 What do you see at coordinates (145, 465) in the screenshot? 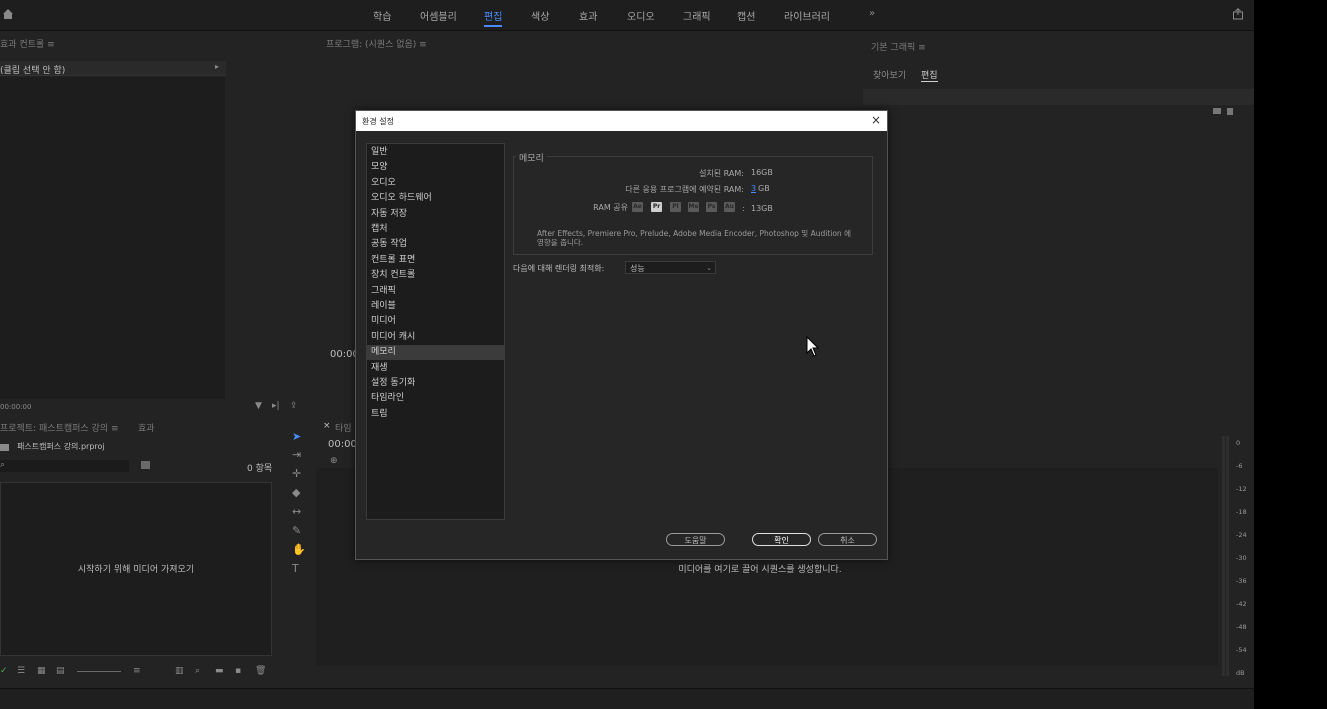
I see `new-bin-from-search-icon` at bounding box center [145, 465].